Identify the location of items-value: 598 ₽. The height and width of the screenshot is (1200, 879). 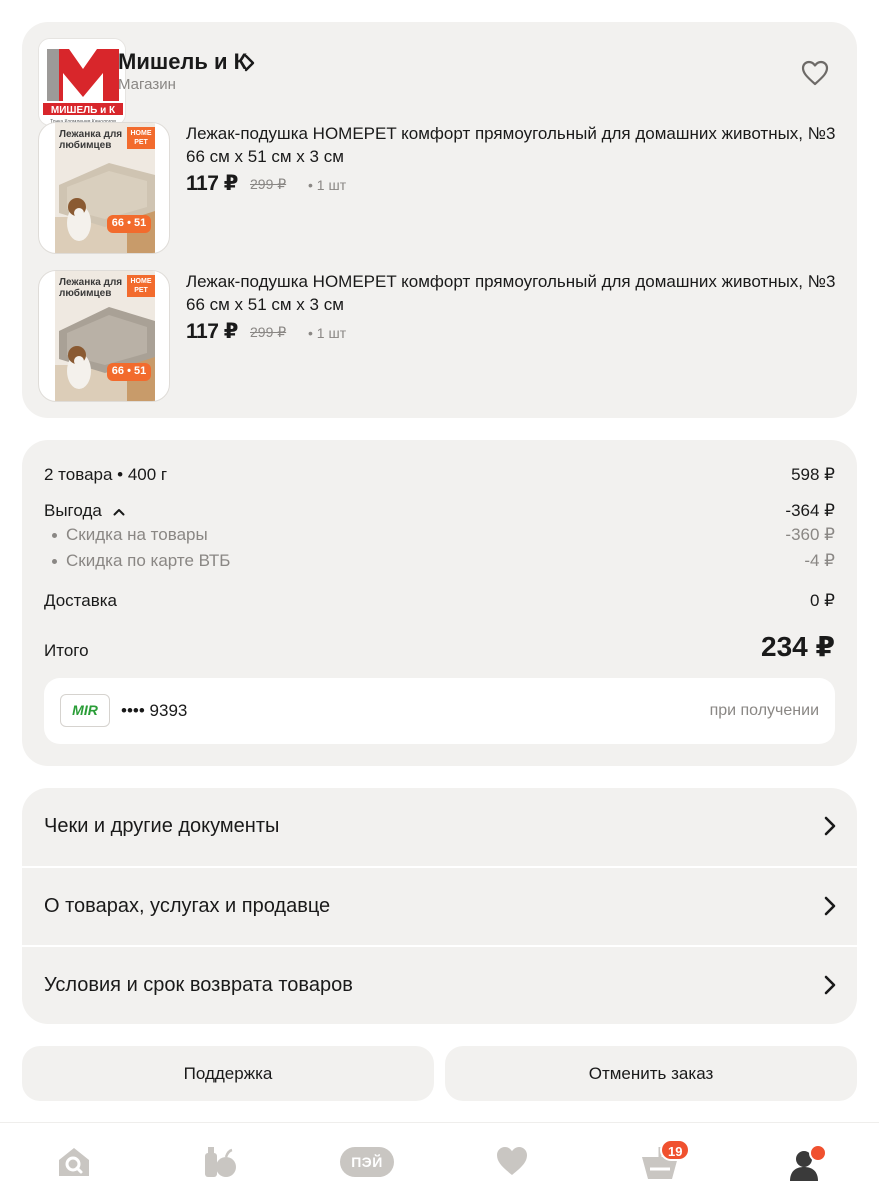
(813, 474).